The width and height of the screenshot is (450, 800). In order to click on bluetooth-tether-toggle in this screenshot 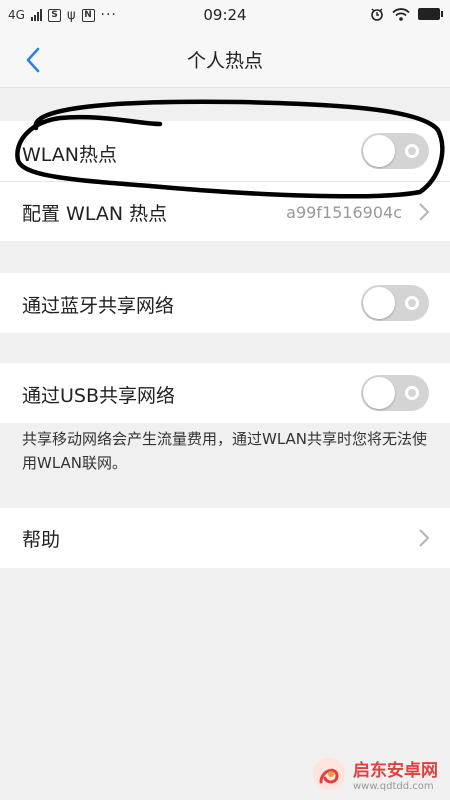, I will do `click(395, 303)`.